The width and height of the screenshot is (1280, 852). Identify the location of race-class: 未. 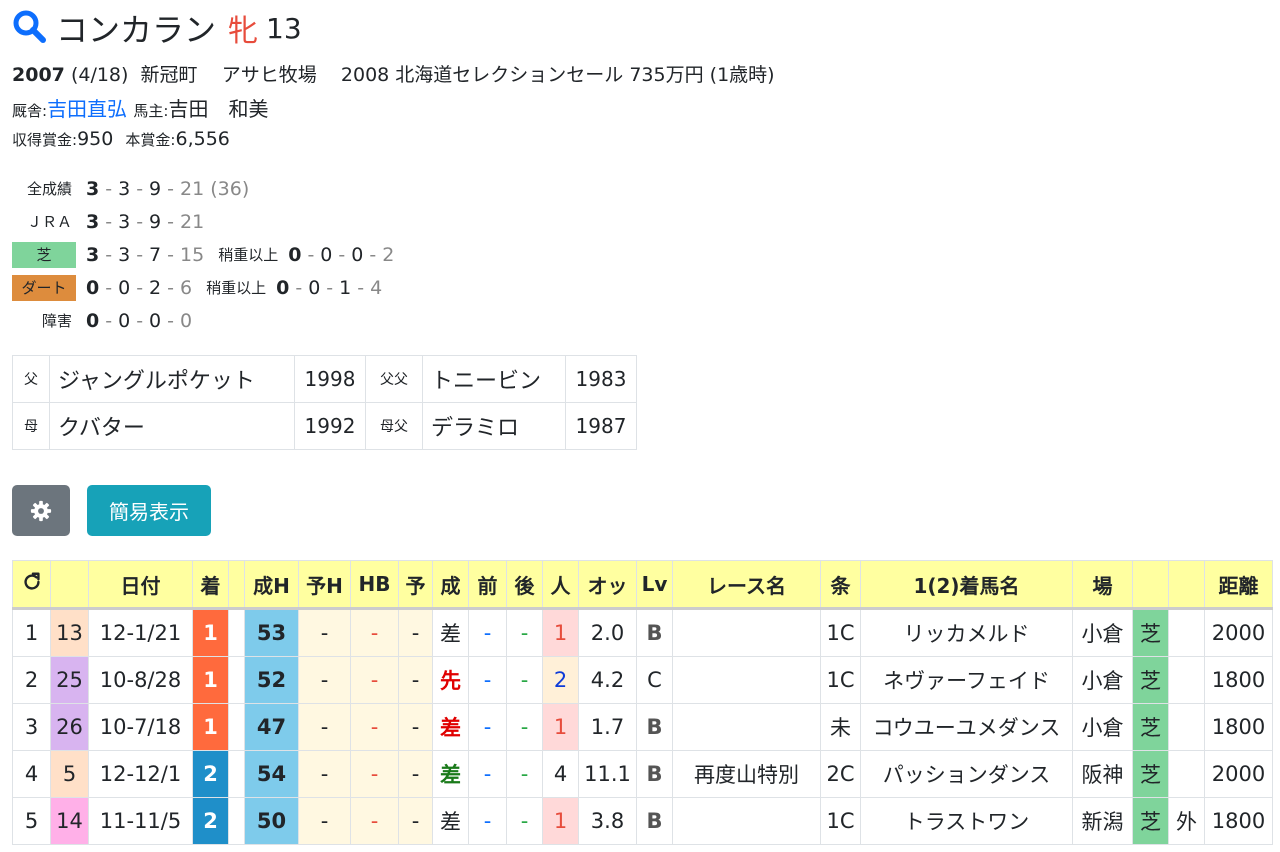
(840, 727).